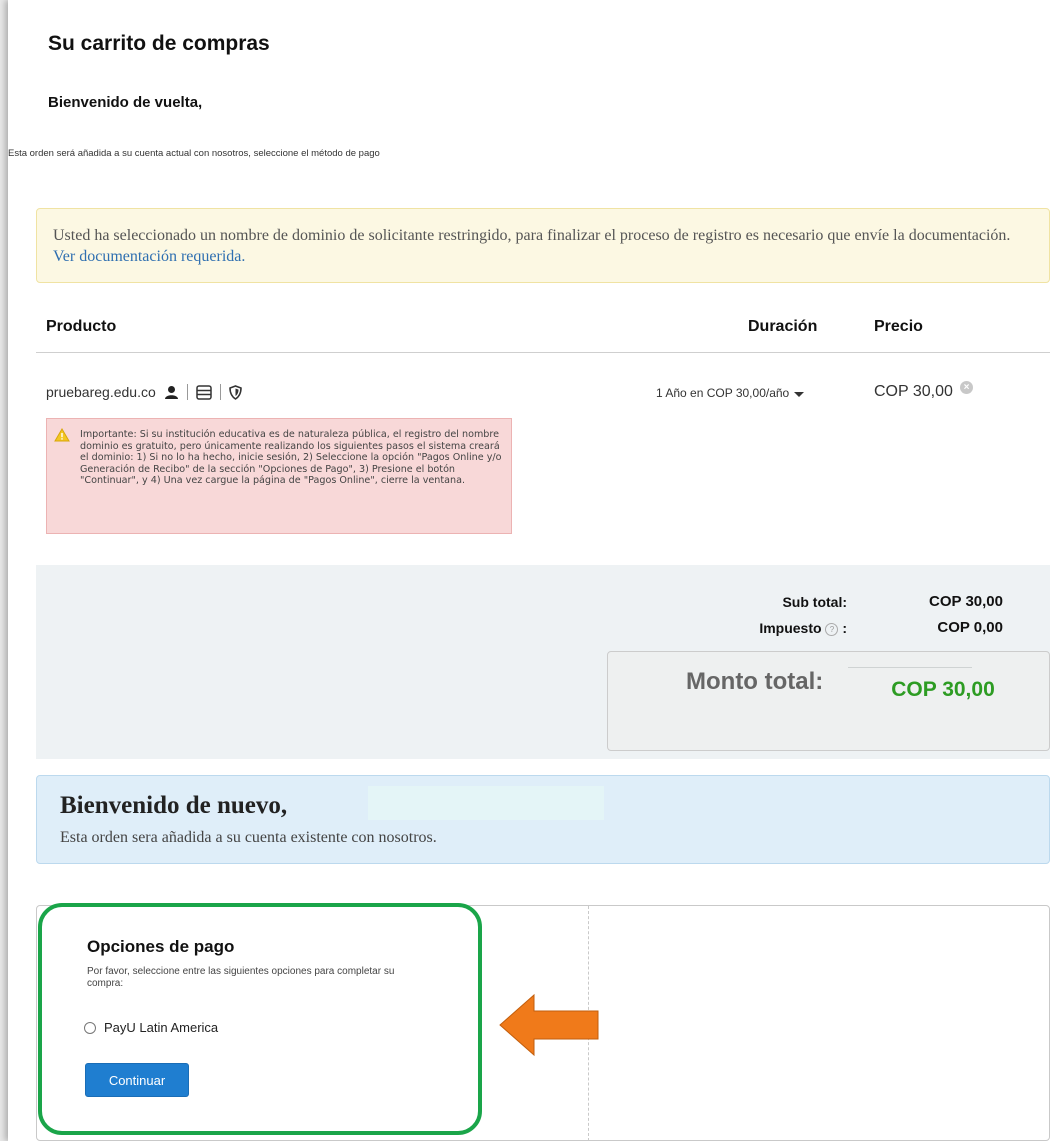 The image size is (1058, 1141). What do you see at coordinates (486, 803) in the screenshot?
I see `redacted-name` at bounding box center [486, 803].